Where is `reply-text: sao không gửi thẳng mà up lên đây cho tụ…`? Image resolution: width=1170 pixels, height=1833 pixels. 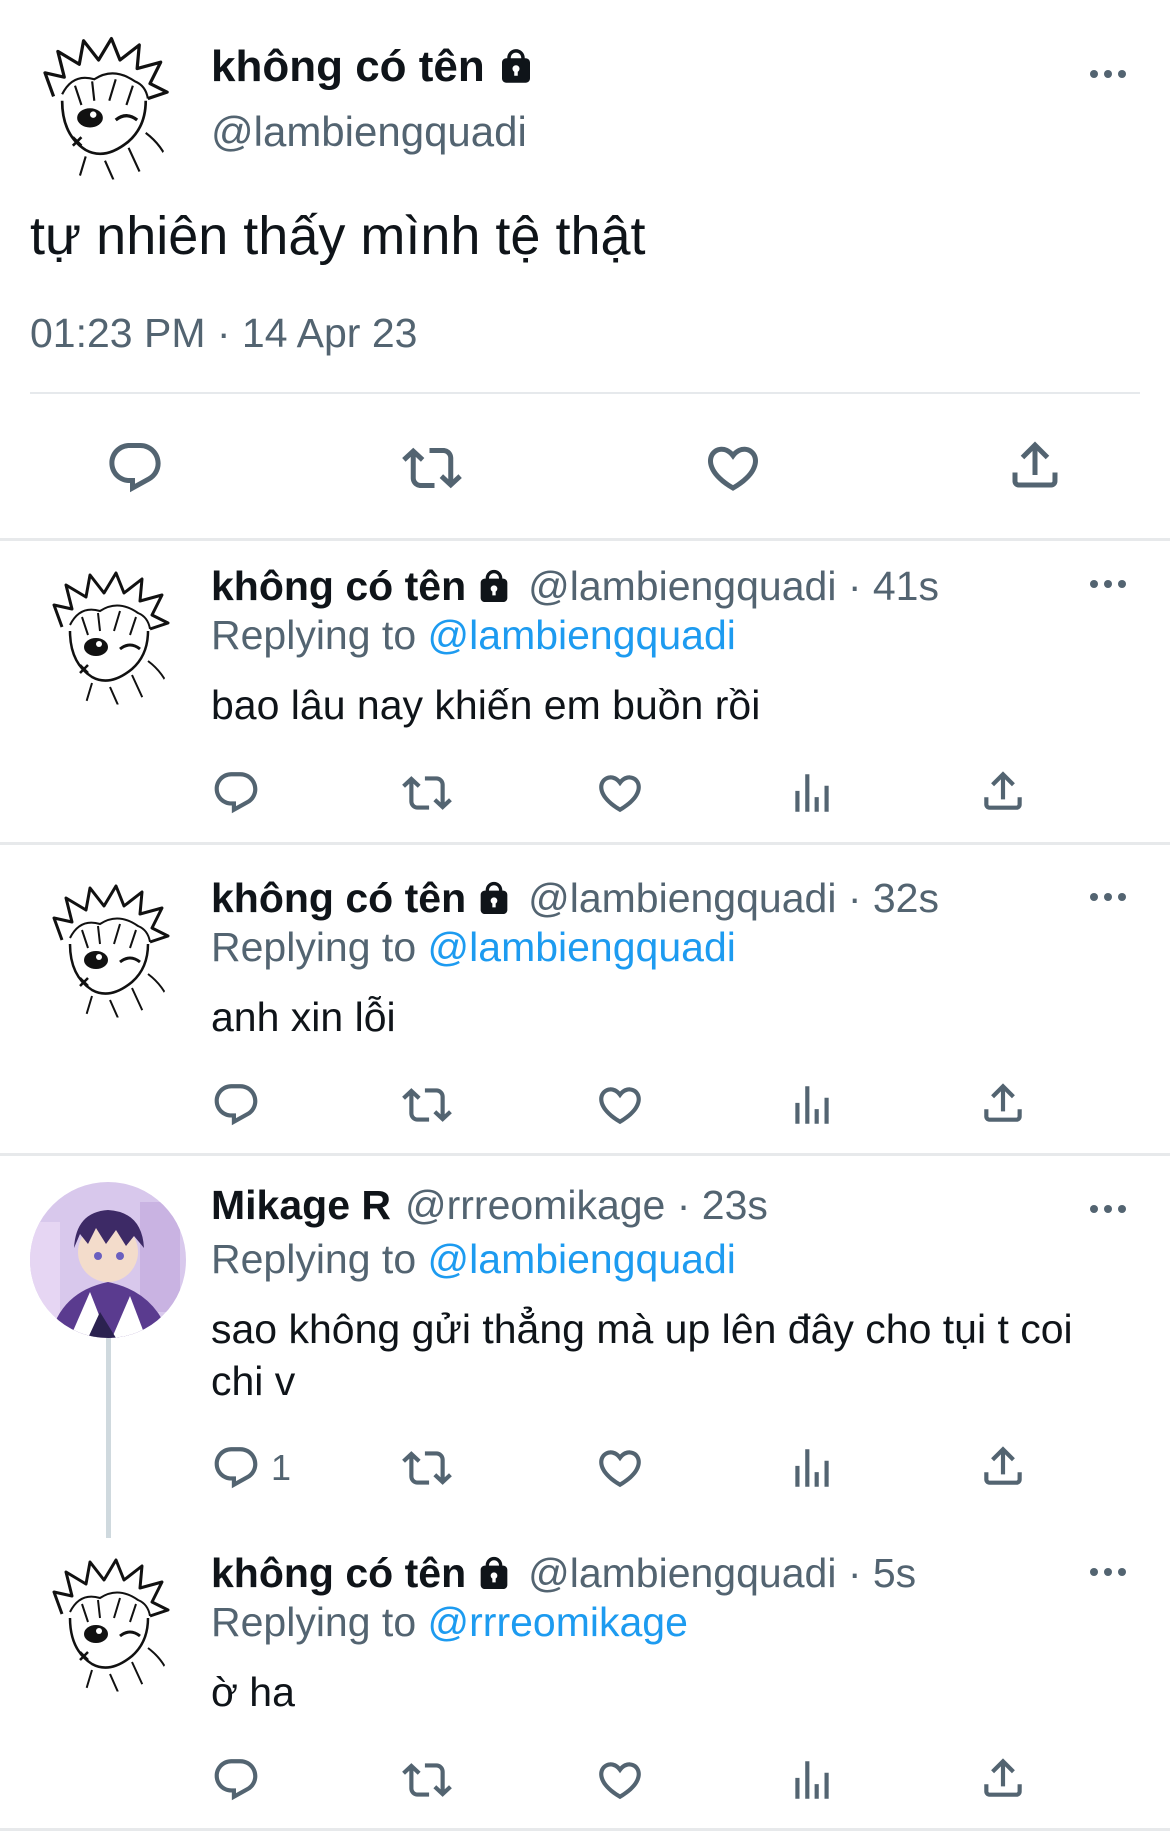
reply-text: sao không gửi thẳng mà up lên đây cho tụ… is located at coordinates (642, 1355).